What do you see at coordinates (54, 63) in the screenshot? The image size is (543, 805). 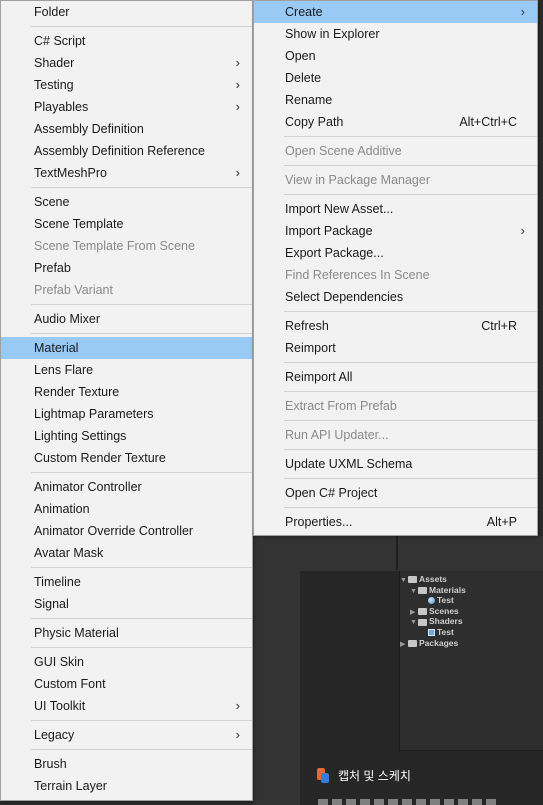 I see `menu-item-label: Shader` at bounding box center [54, 63].